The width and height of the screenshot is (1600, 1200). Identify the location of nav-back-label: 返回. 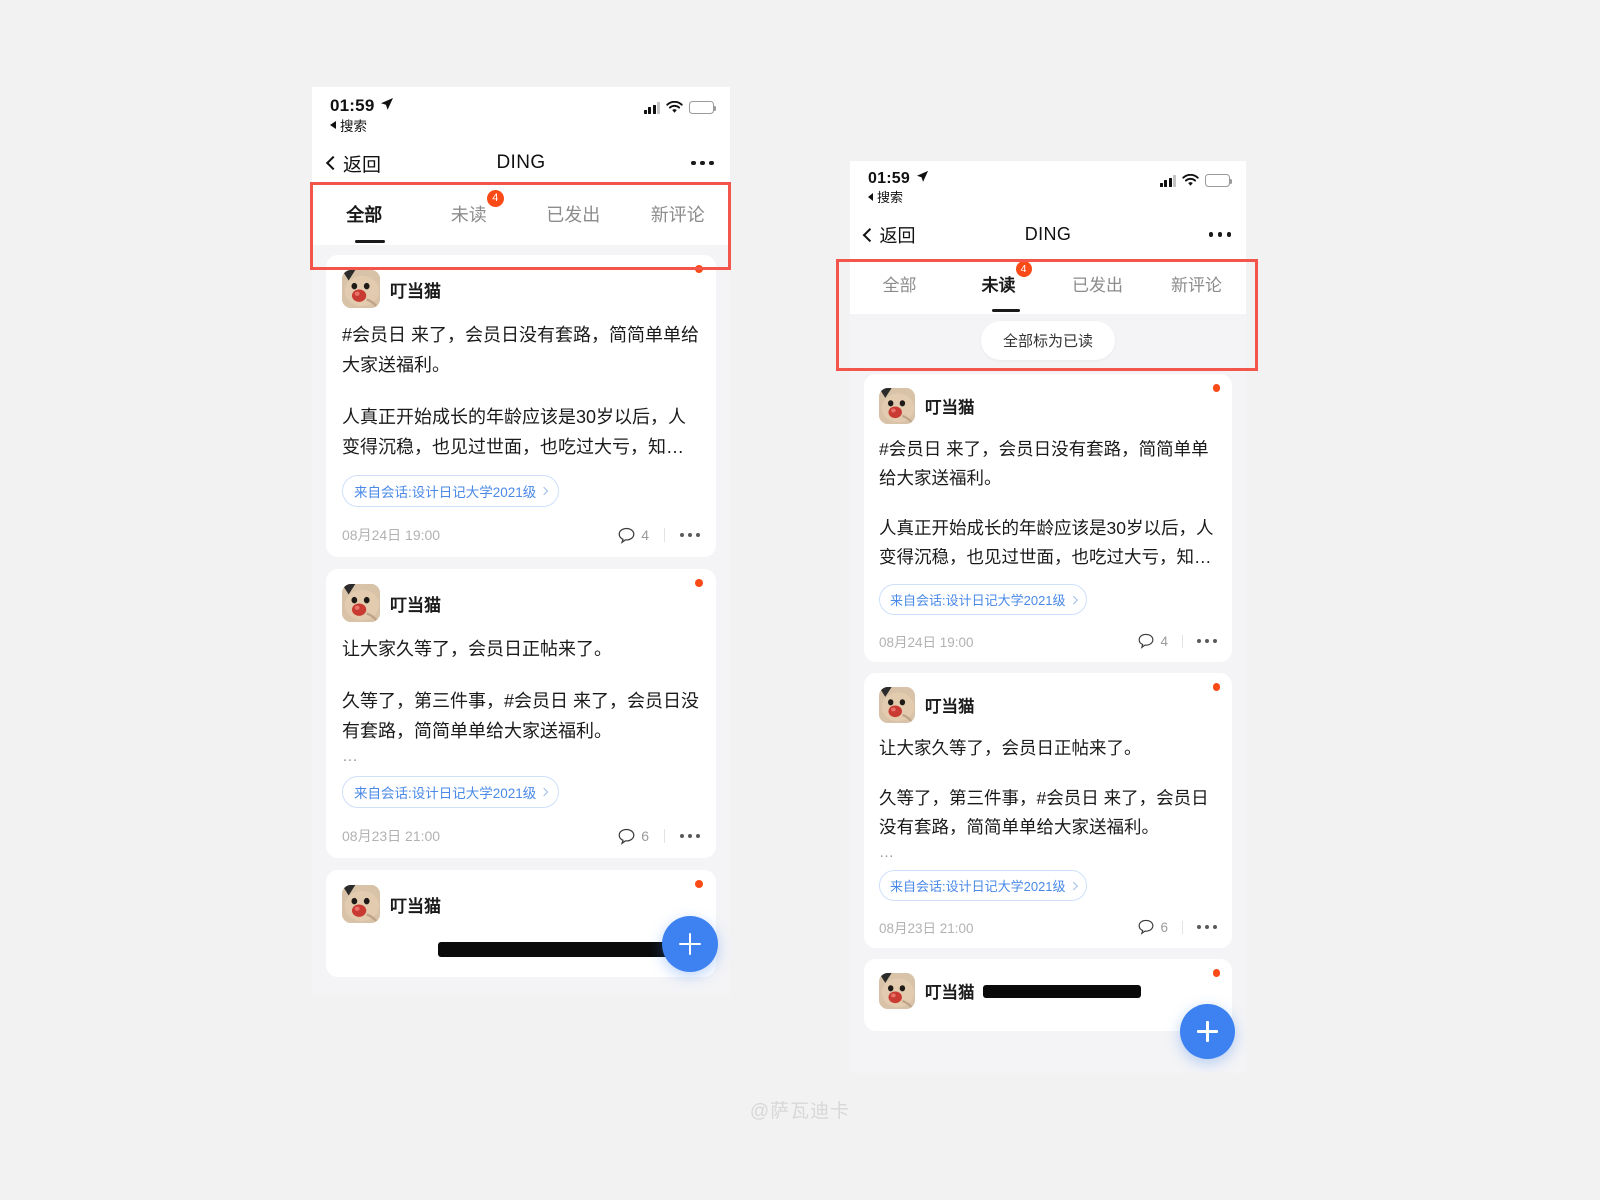
(362, 165).